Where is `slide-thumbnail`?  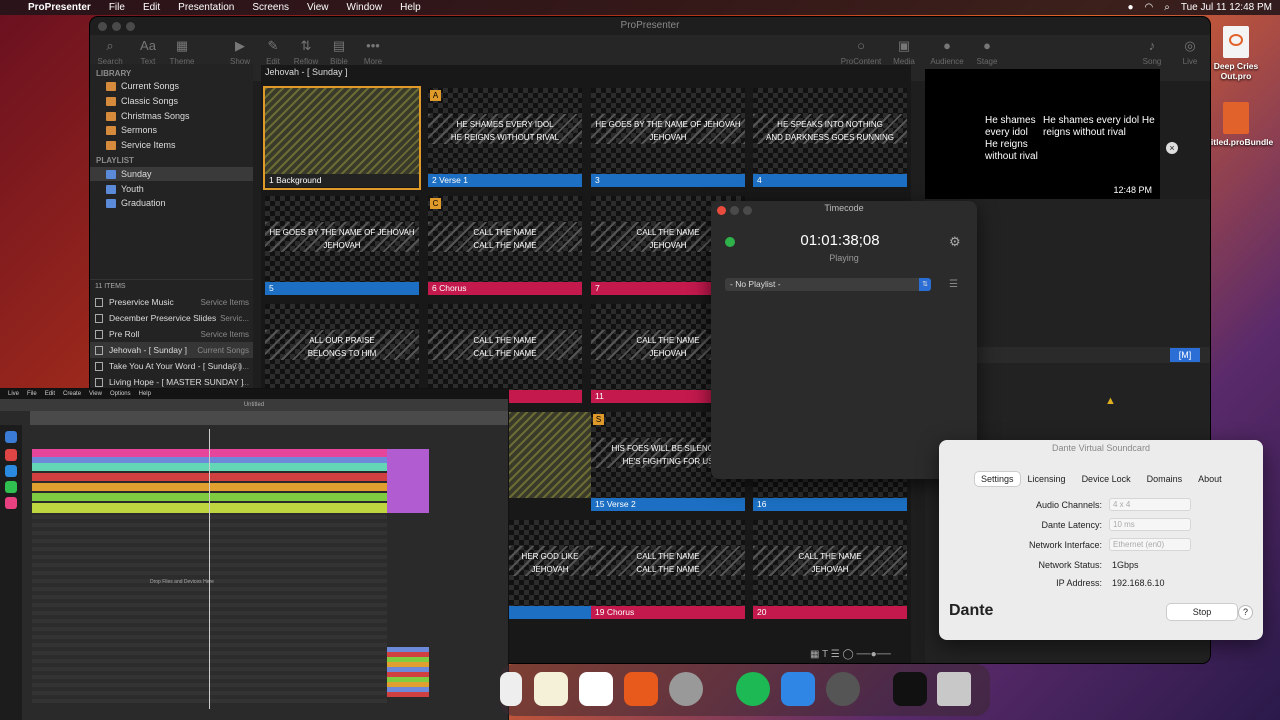
slide-thumbnail is located at coordinates (342, 131).